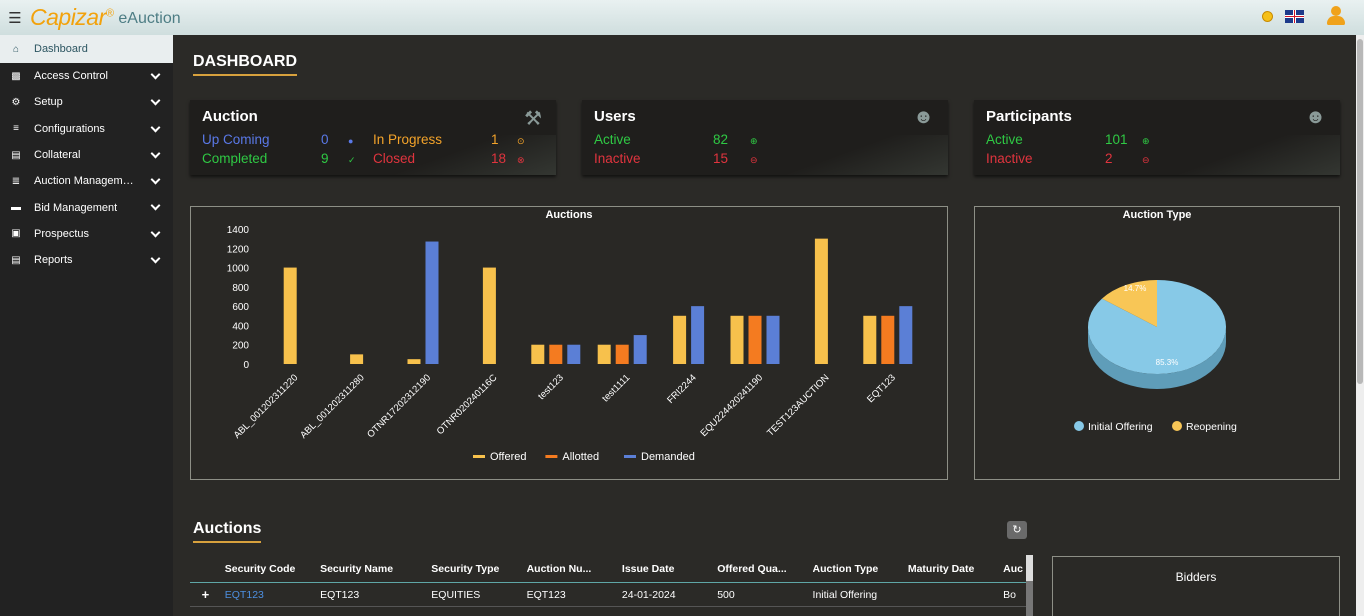 This screenshot has width=1364, height=616. I want to click on auction-type-pie-svg: 85.3% 14.7% Initial Offering Reopening, so click(1155, 356).